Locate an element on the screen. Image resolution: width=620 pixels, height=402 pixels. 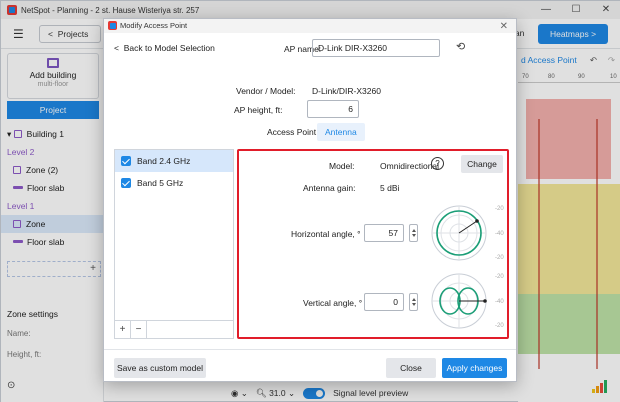
vertical-angle-input: 0 is located at coordinates (384, 302).